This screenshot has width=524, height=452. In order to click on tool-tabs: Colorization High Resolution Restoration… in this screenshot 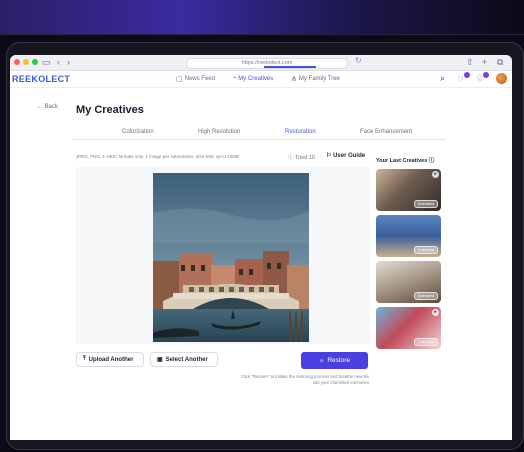, I will do `click(259, 133)`.